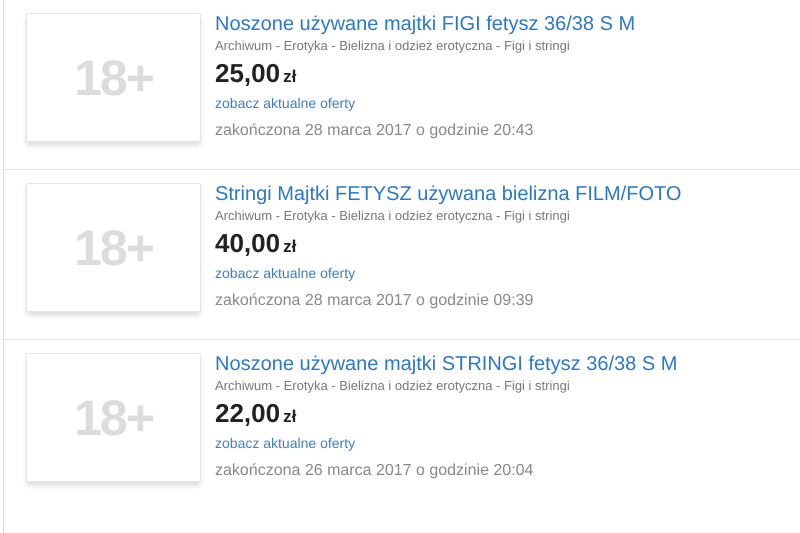  What do you see at coordinates (448, 194) in the screenshot?
I see `listing-title-link: Stringi Majtki FETYSZ używana bielizna FILM/FOTO` at bounding box center [448, 194].